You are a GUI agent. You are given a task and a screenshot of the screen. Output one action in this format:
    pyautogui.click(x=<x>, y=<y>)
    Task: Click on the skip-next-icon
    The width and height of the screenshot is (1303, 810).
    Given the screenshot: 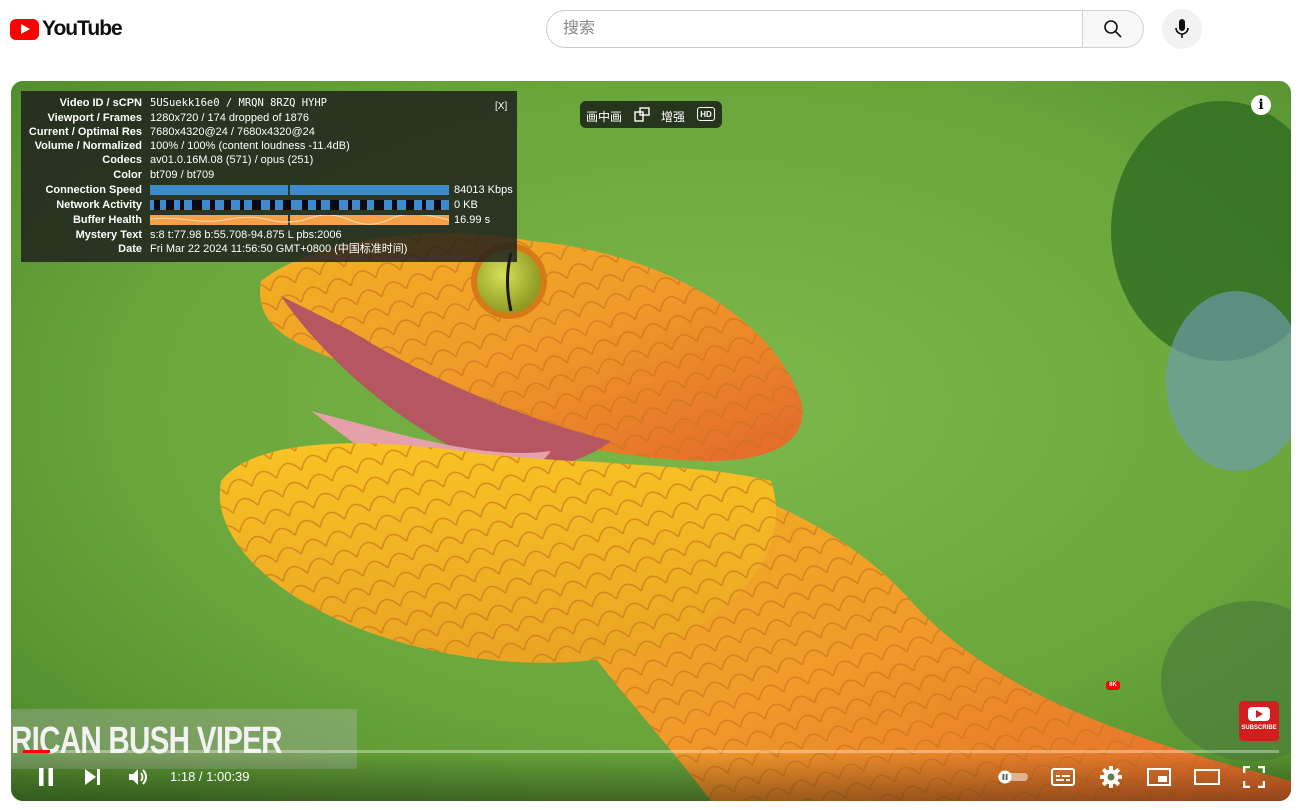 What is the action you would take?
    pyautogui.click(x=92, y=777)
    